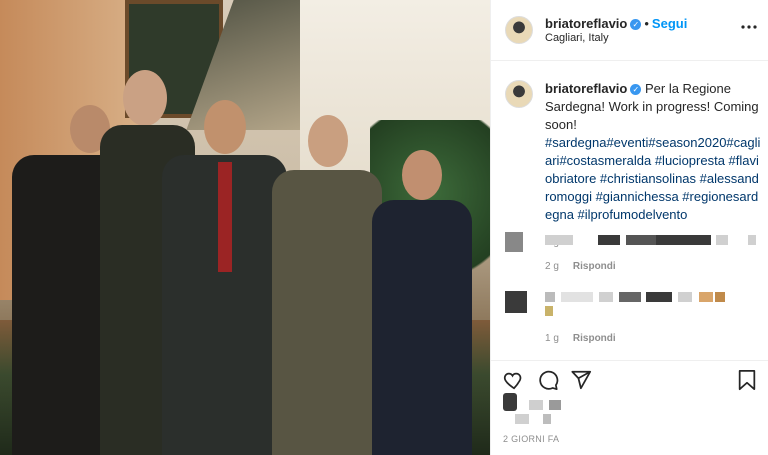  Describe the element at coordinates (586, 88) in the screenshot. I see `caption-username: briatoreflavio` at that location.